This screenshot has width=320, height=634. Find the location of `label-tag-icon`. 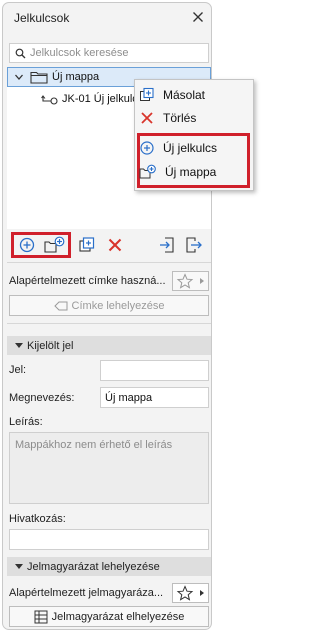

label-tag-icon is located at coordinates (60, 306).